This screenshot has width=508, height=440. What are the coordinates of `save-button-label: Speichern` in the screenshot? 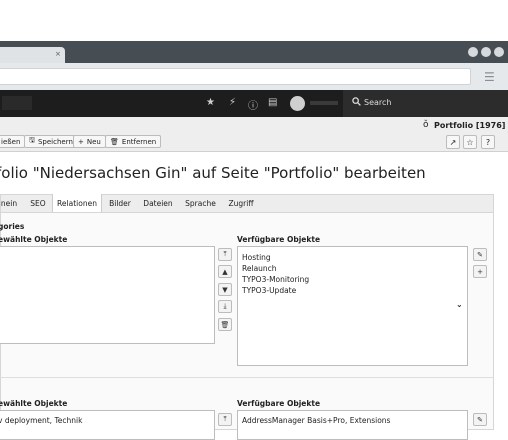 It's located at (55, 141).